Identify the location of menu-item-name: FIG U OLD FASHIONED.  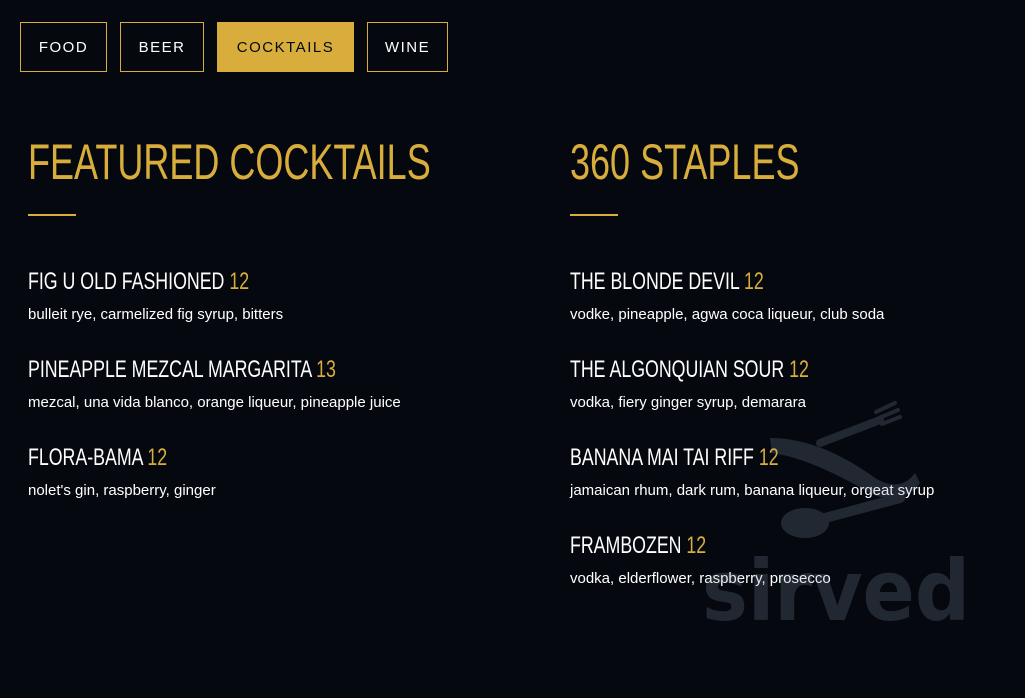
(126, 281).